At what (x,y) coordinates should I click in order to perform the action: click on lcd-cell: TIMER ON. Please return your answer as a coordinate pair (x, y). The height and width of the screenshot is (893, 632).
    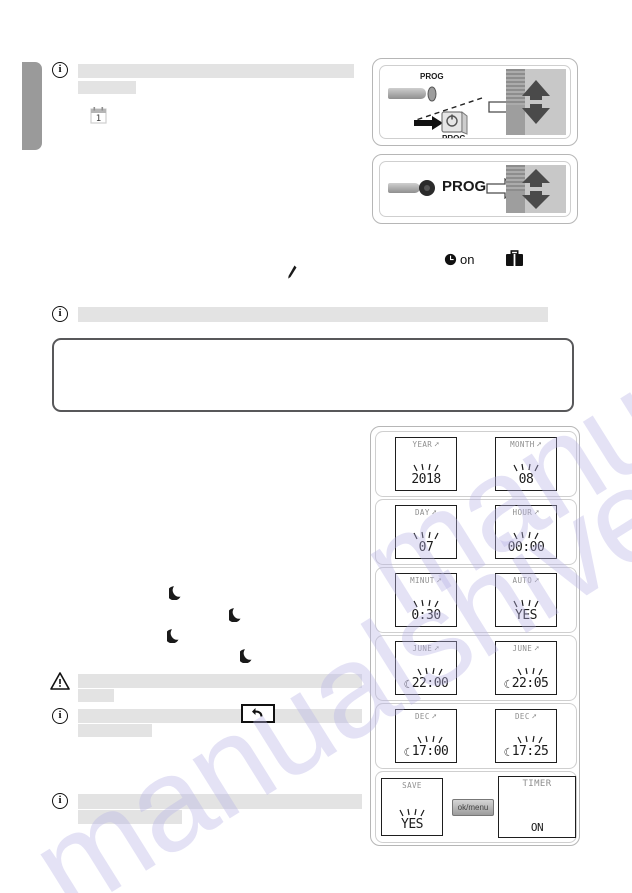
    Looking at the image, I should click on (537, 807).